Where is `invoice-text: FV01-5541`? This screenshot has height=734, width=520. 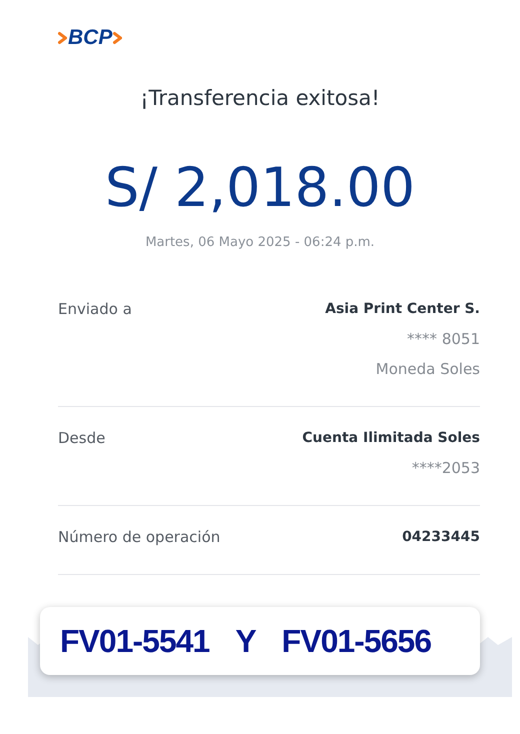 invoice-text: FV01-5541 is located at coordinates (135, 641).